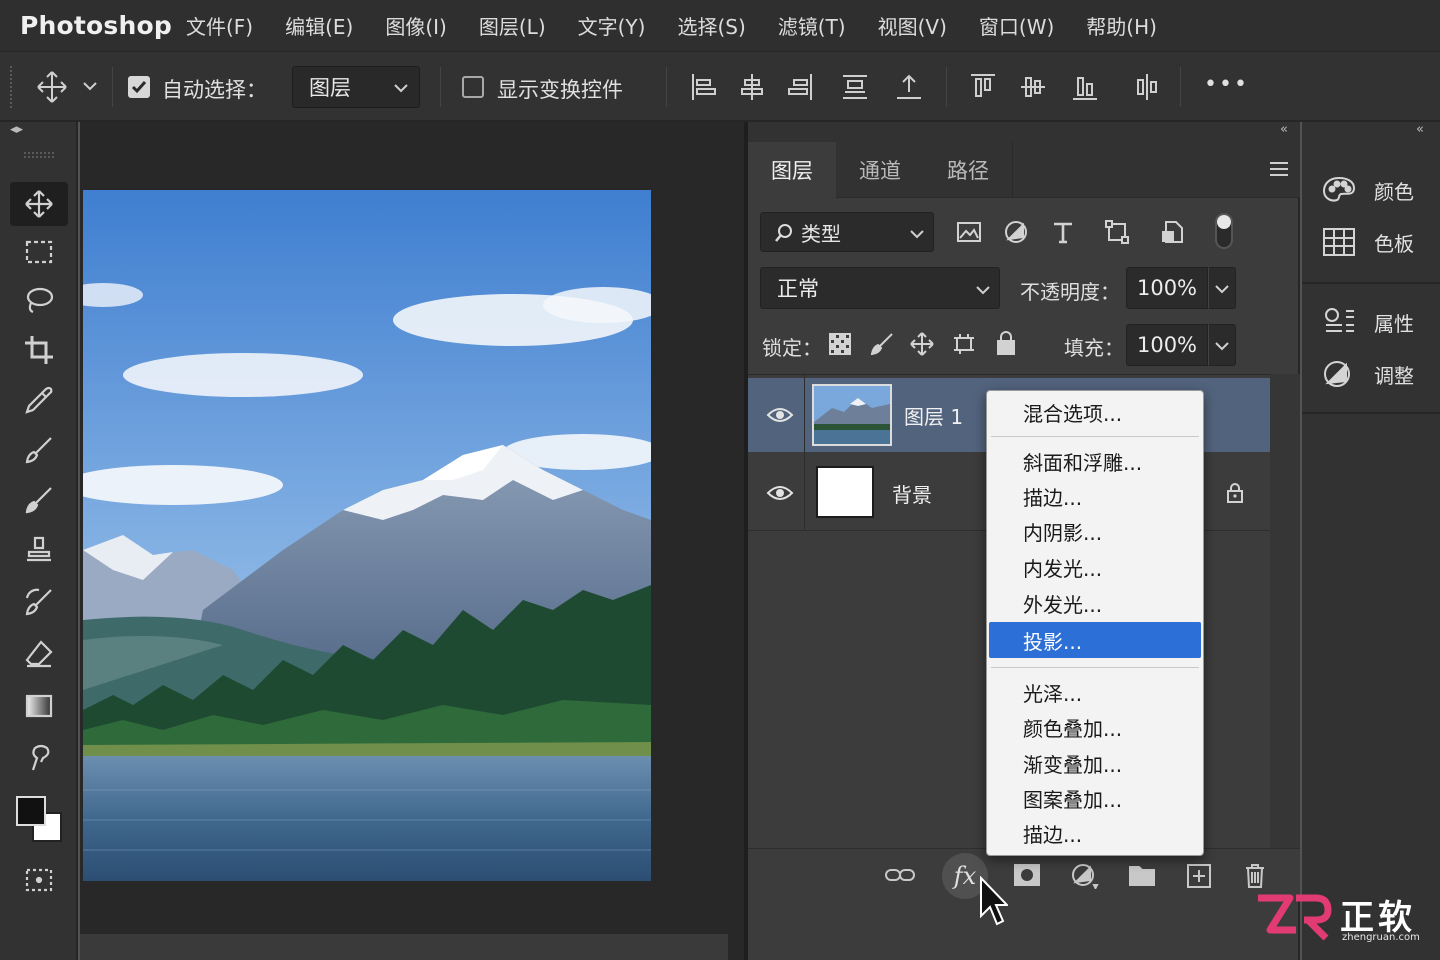 This screenshot has height=960, width=1440. I want to click on lasso-tool, so click(39, 300).